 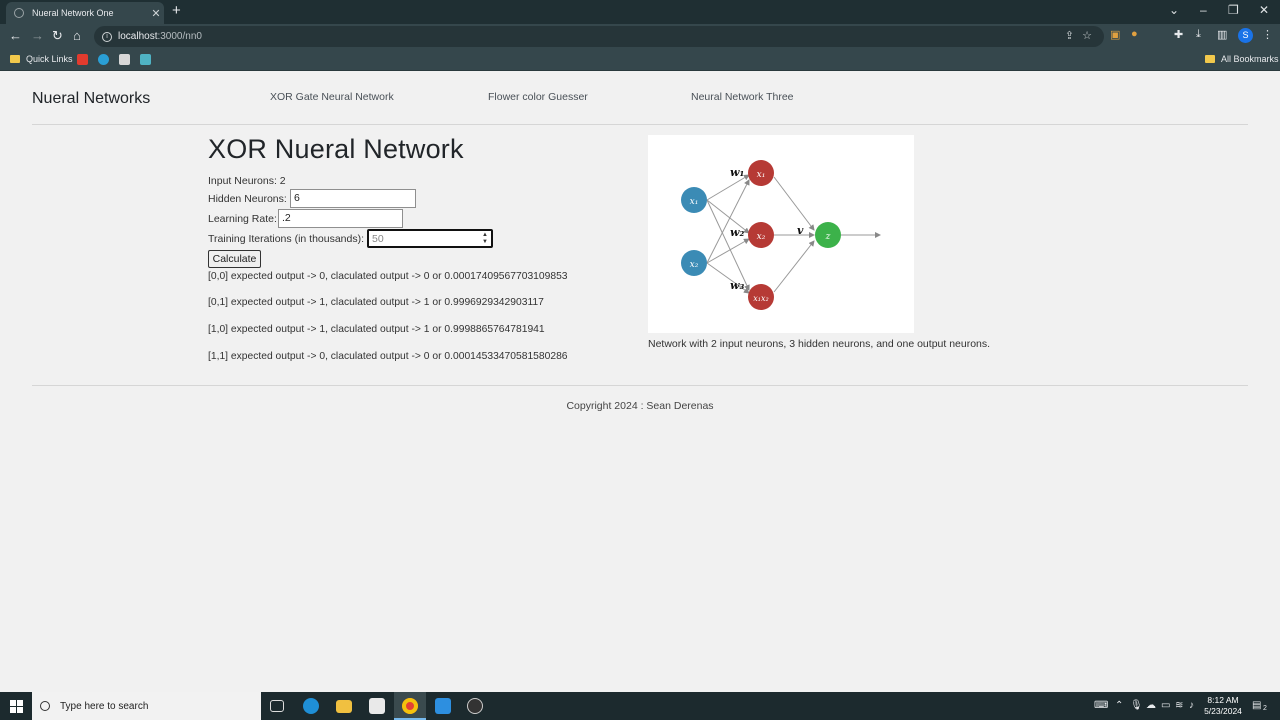 What do you see at coordinates (124, 59) in the screenshot?
I see `site-icon` at bounding box center [124, 59].